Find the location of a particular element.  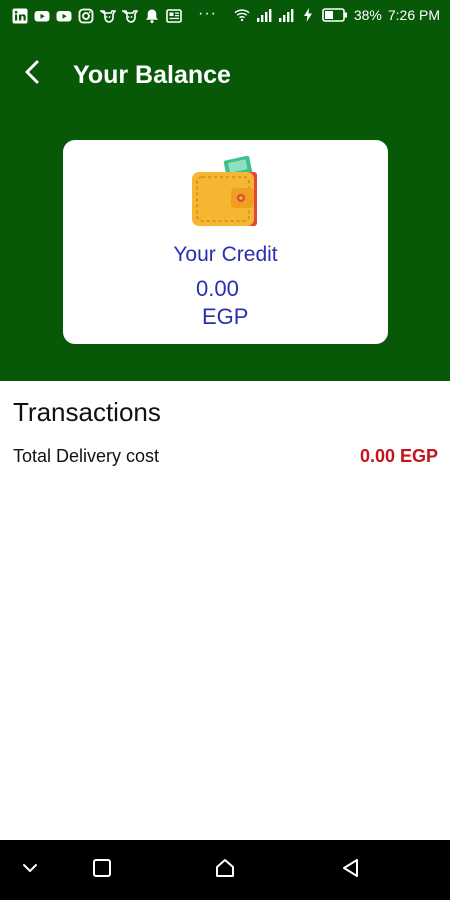

square-icon is located at coordinates (102, 870).